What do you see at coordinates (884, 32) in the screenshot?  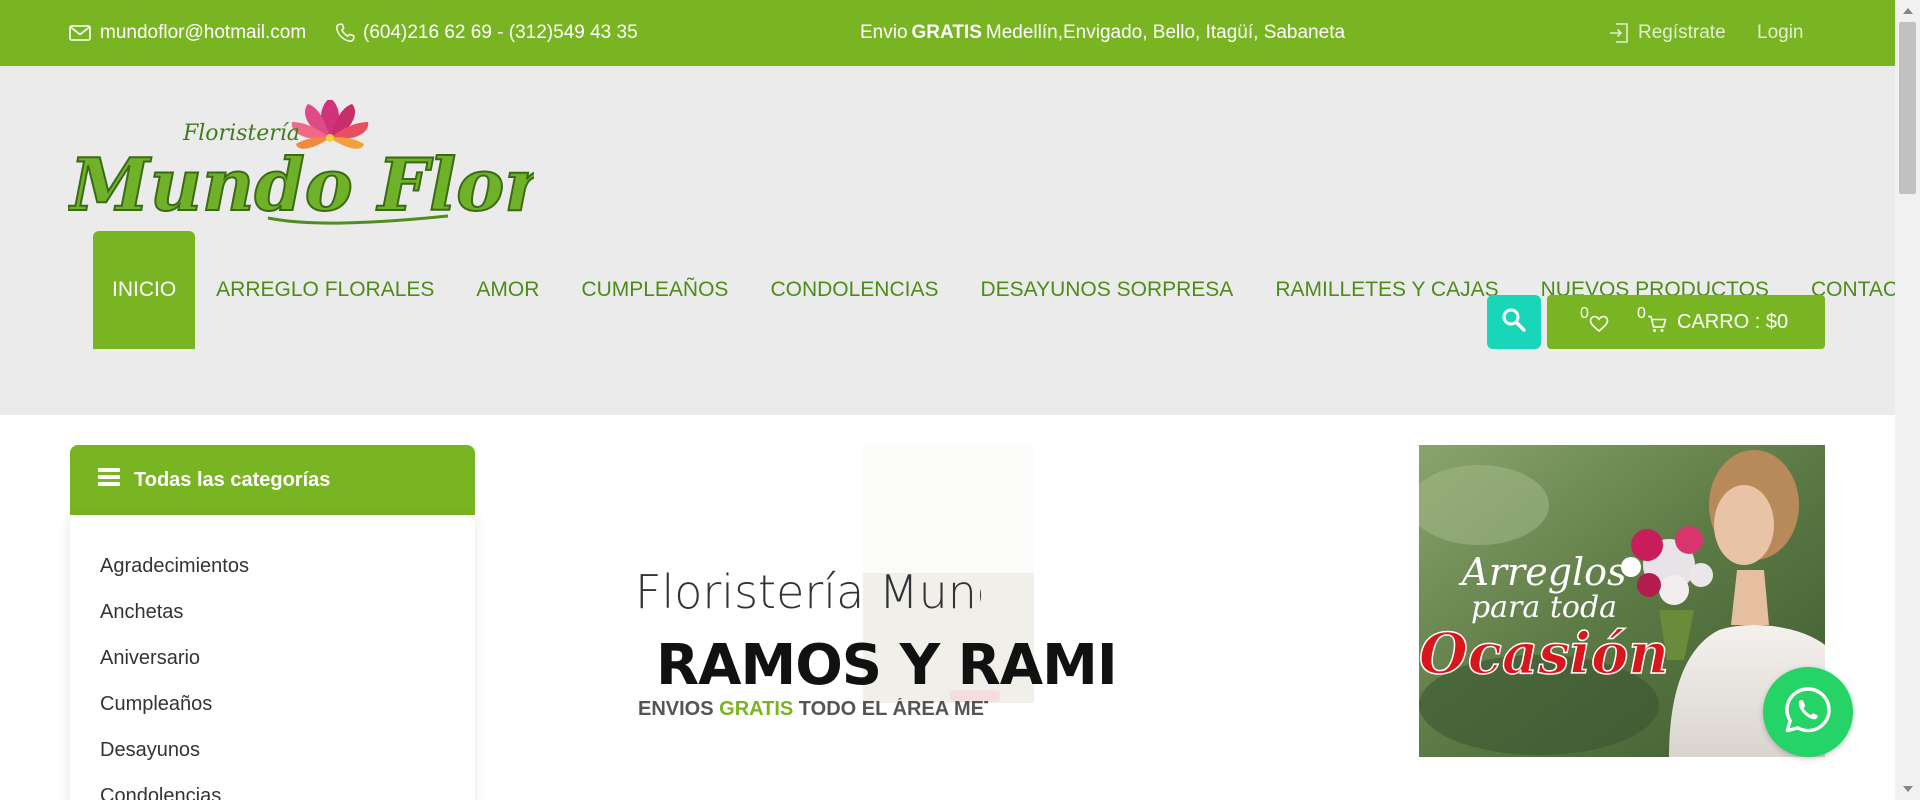 I see `shipping-prefix: Envio` at bounding box center [884, 32].